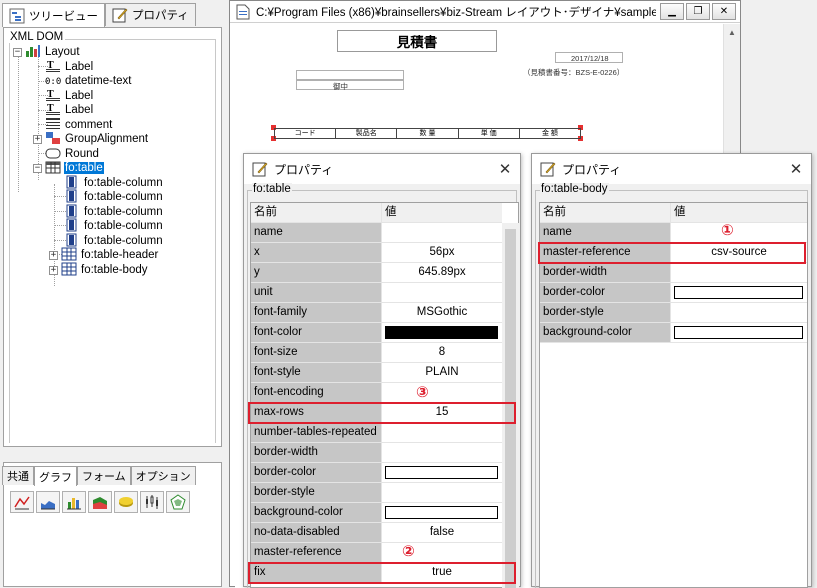 The image size is (817, 588). I want to click on property-row-y: y 645.89px, so click(376, 273).